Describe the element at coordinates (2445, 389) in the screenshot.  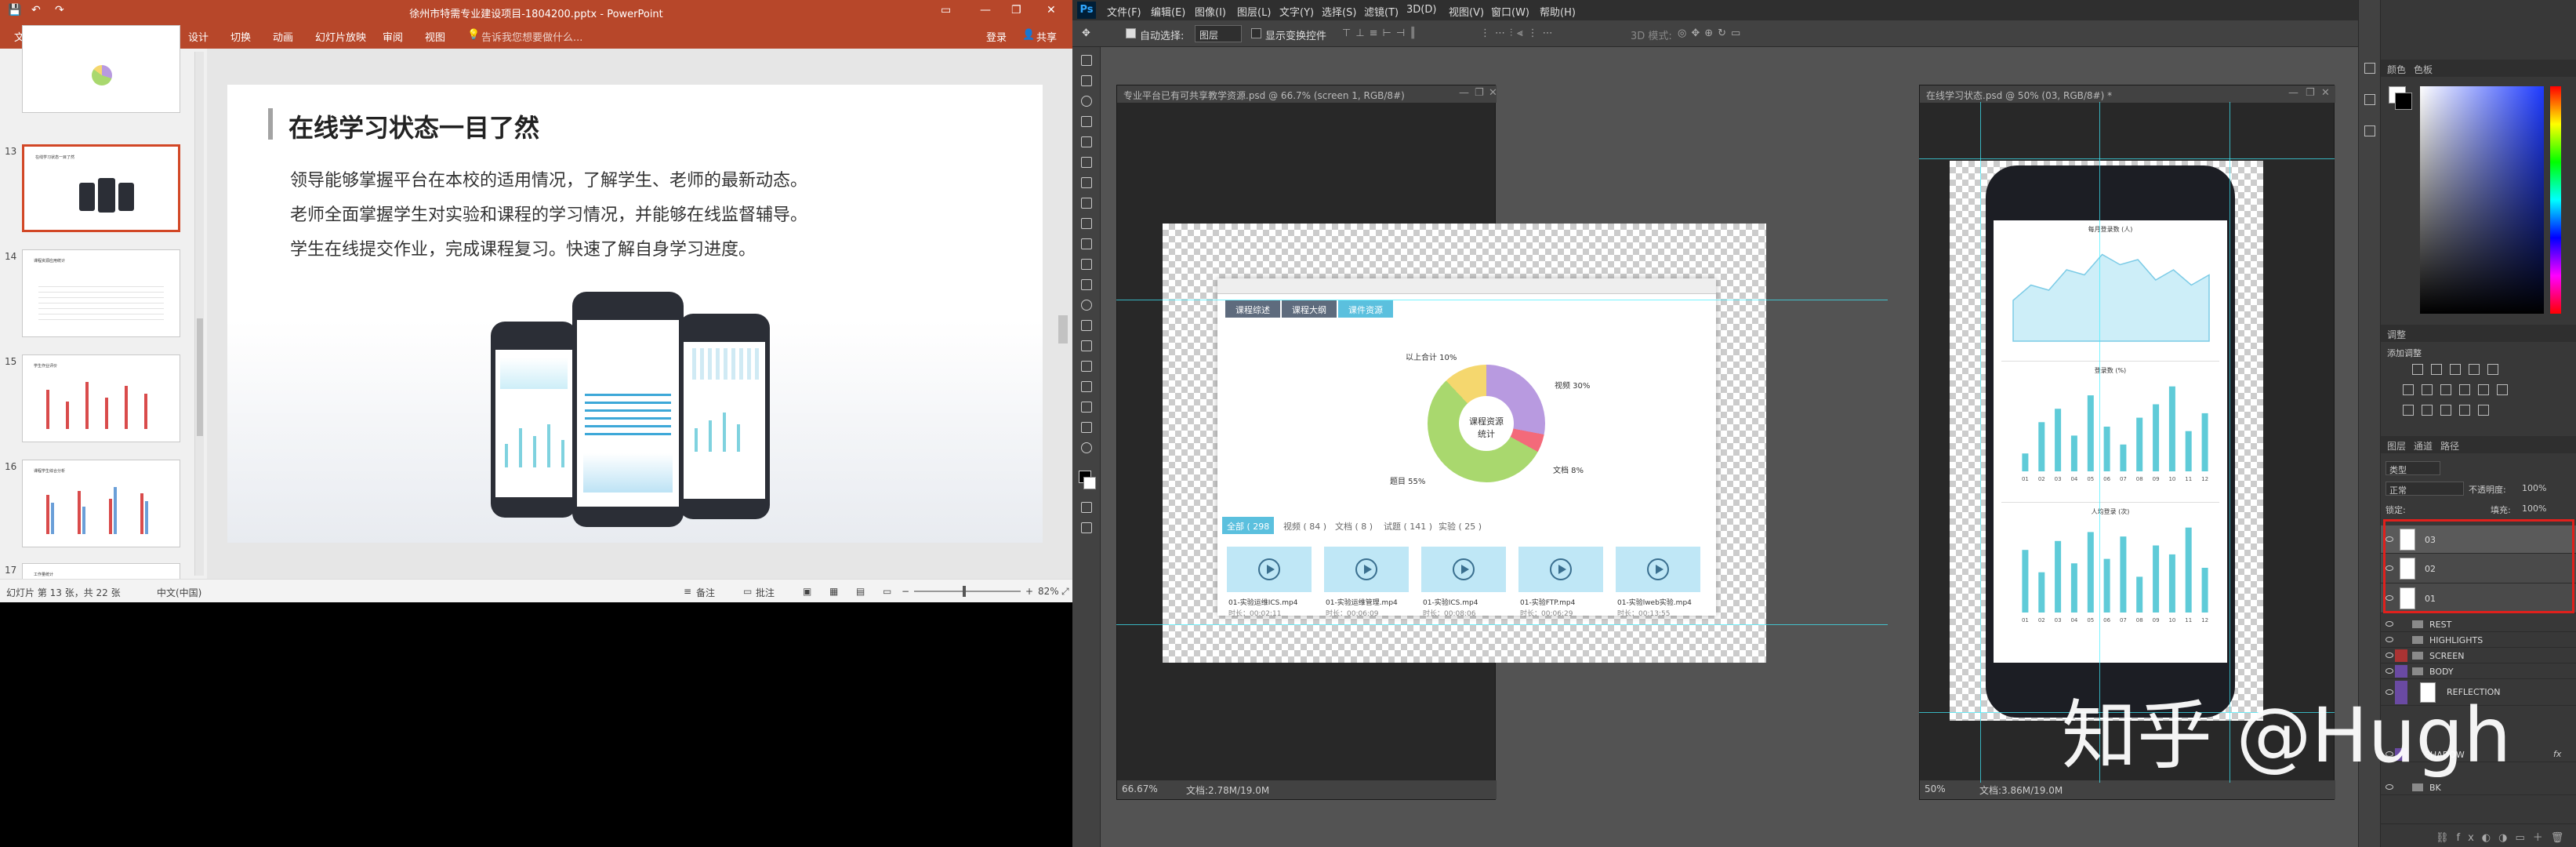
I see `bw-icon` at that location.